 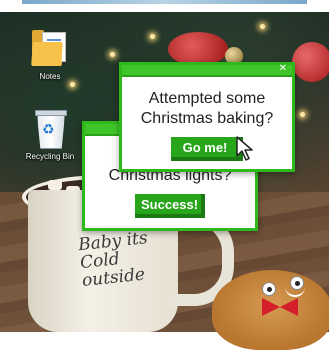 I want to click on pointer-cursor-icon, so click(x=244, y=148).